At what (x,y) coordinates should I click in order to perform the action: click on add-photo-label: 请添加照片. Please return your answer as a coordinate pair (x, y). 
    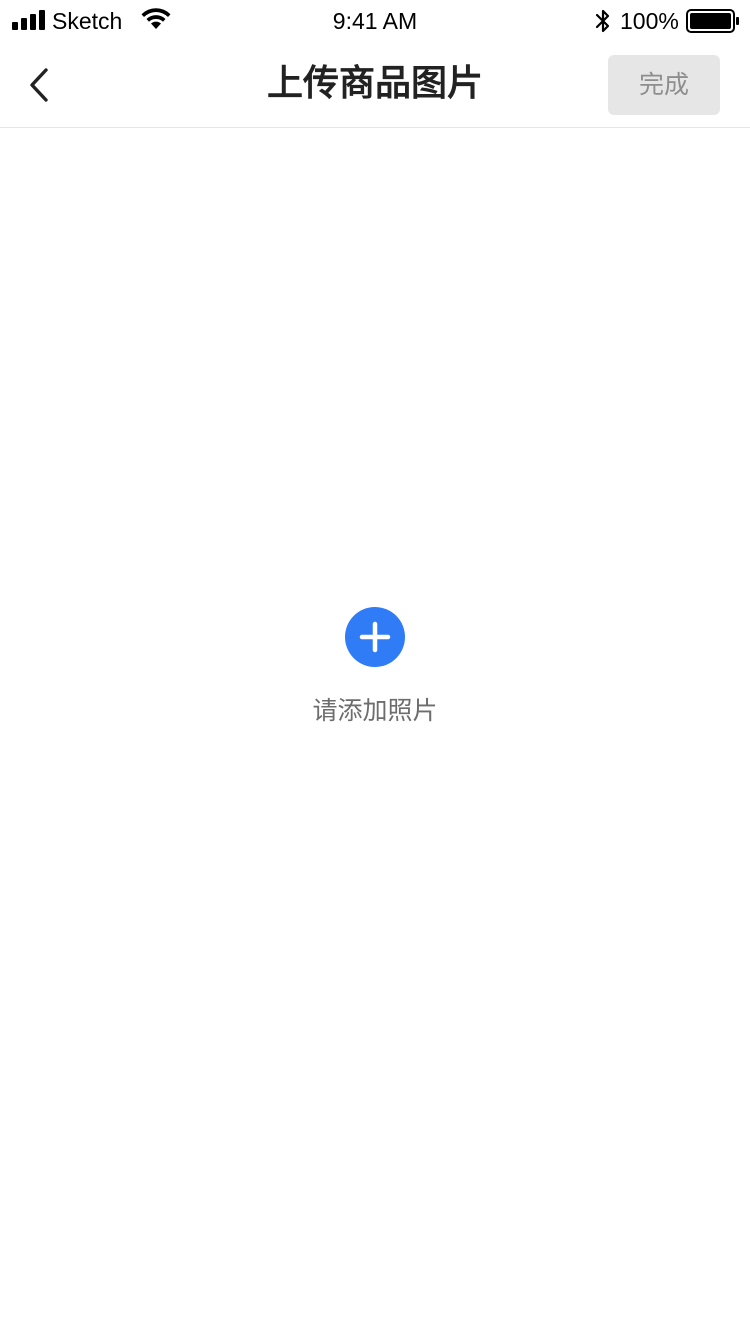
    Looking at the image, I should click on (375, 710).